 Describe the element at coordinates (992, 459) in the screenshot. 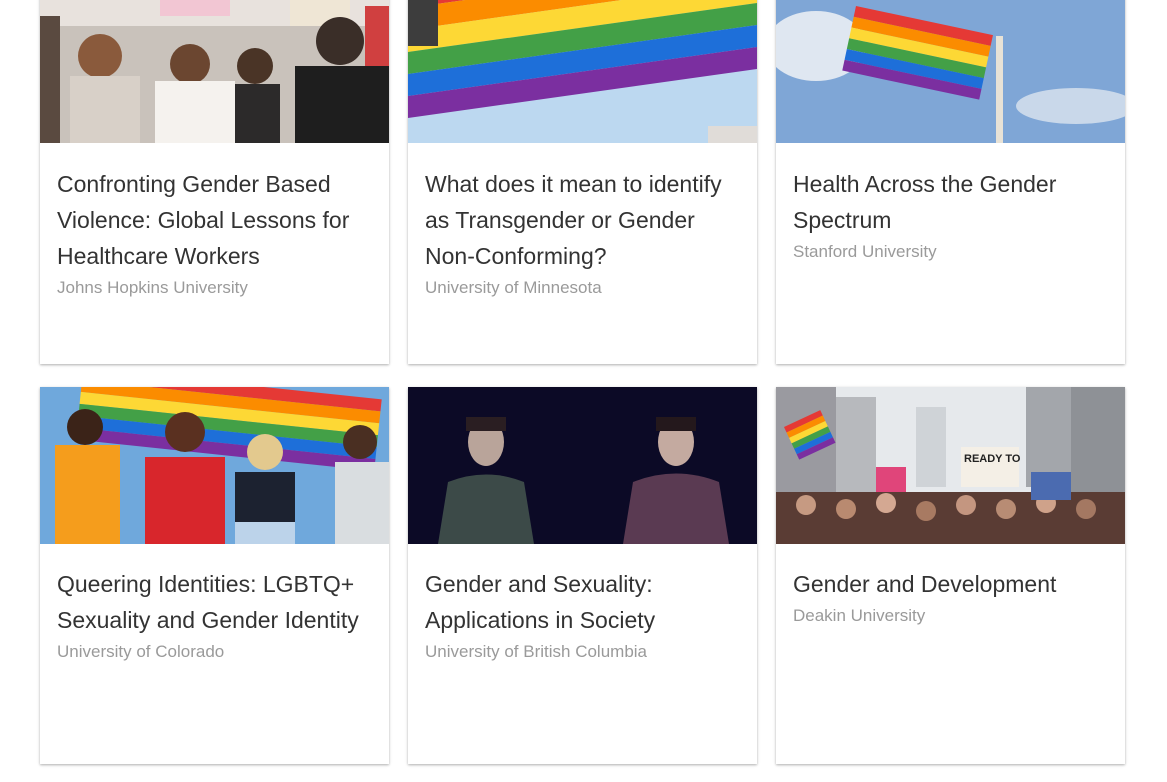

I see `sign-text: READY TO` at that location.